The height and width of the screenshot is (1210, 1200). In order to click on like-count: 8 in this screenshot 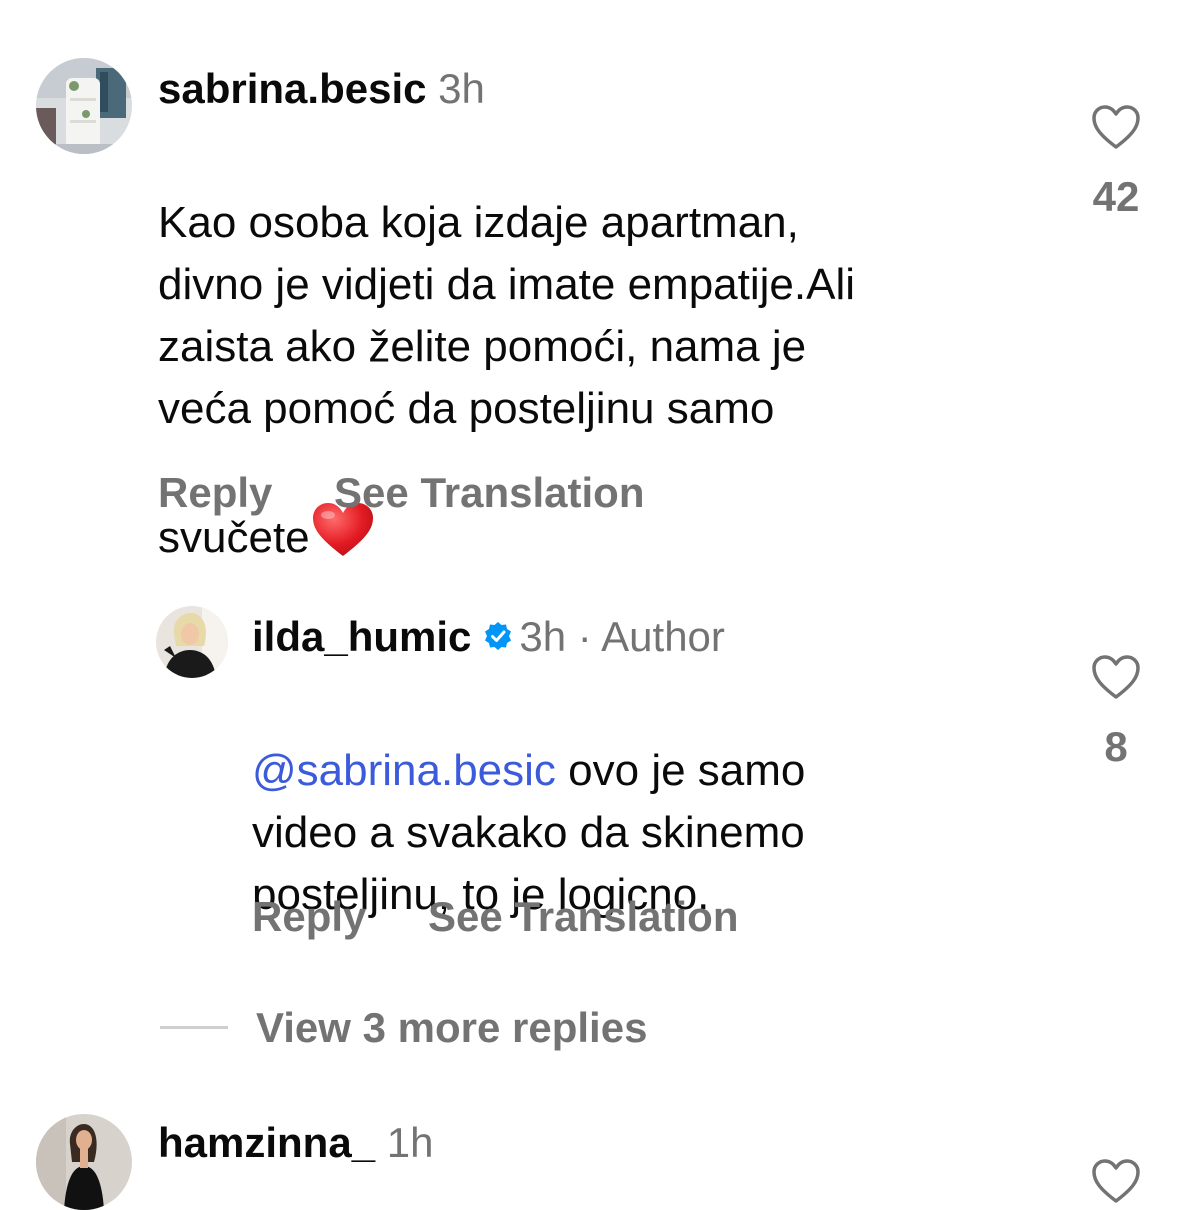, I will do `click(1116, 746)`.